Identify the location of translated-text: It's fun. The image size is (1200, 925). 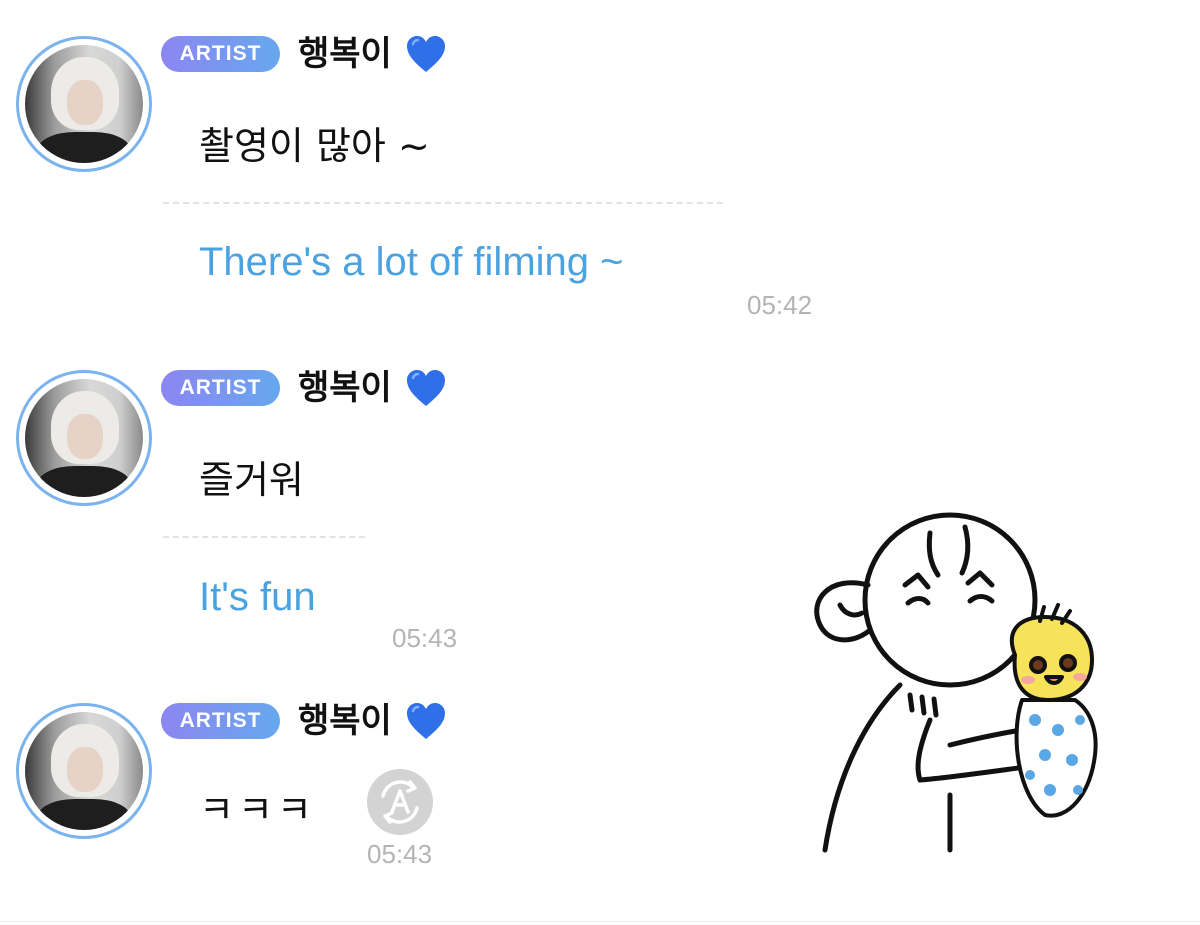
(257, 597).